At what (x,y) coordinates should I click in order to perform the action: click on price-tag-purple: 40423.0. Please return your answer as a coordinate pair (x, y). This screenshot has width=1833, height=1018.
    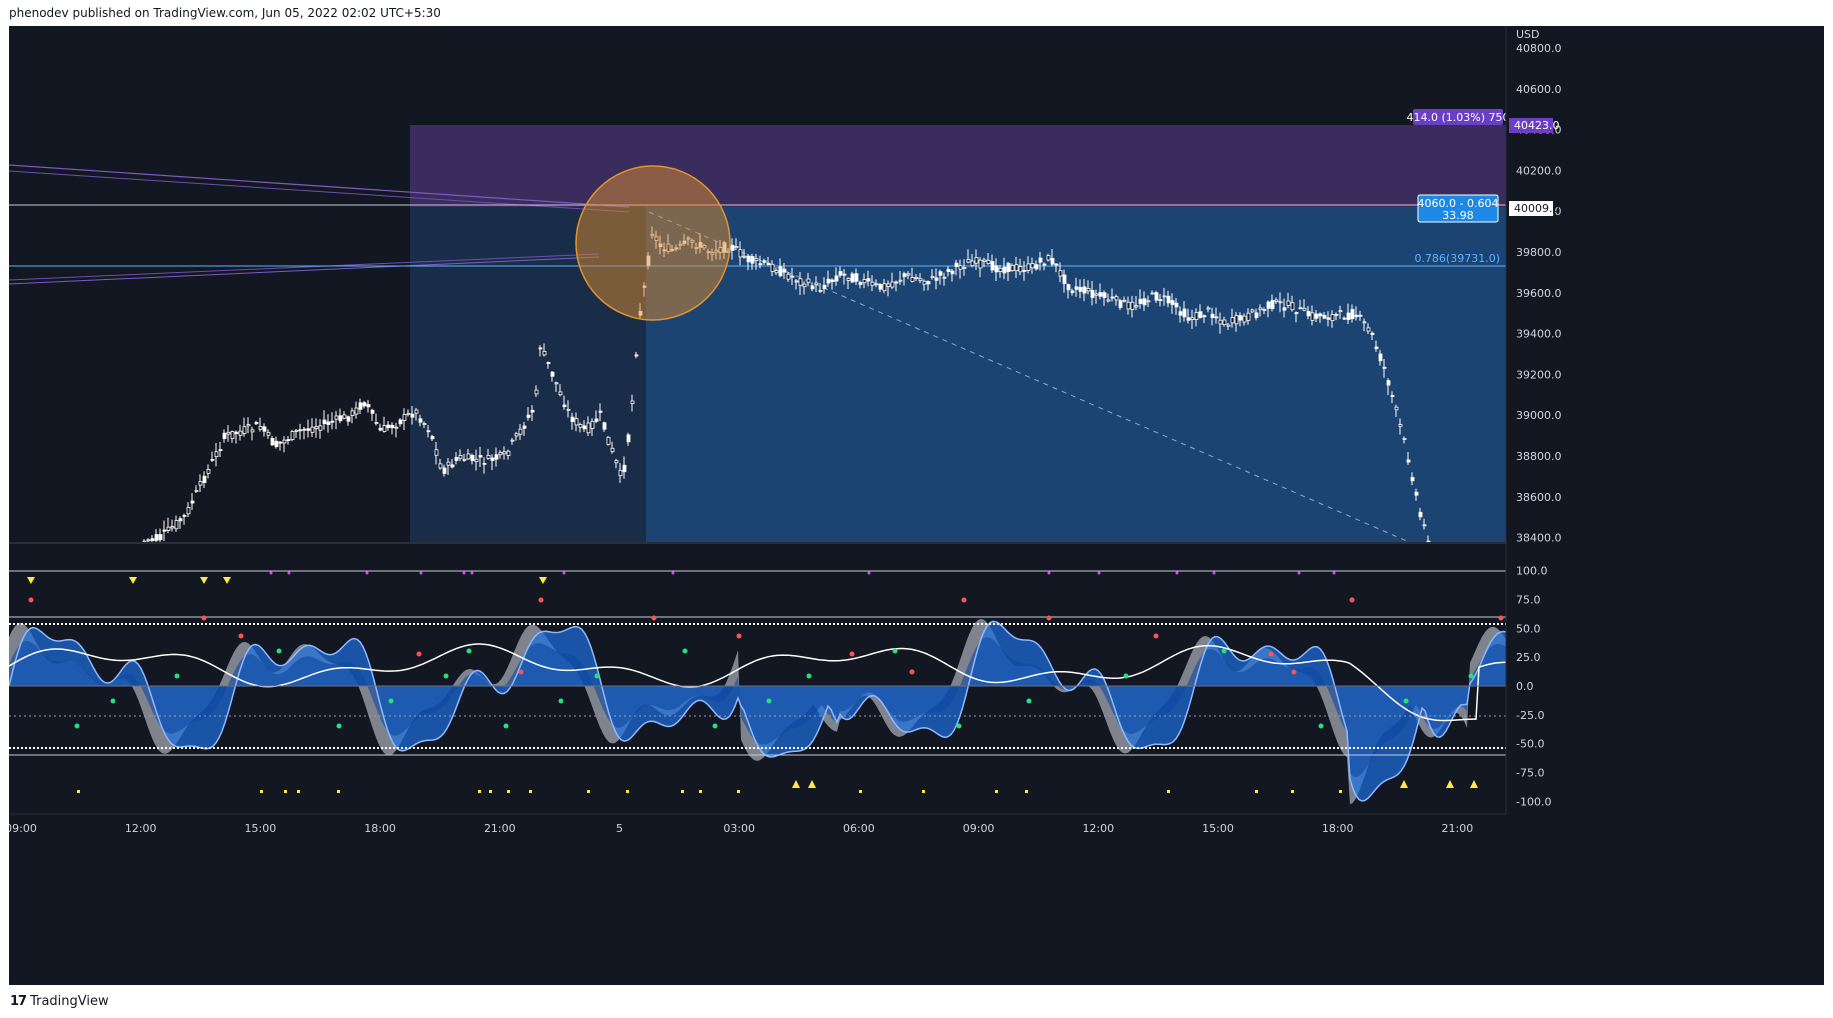
    Looking at the image, I should click on (1534, 125).